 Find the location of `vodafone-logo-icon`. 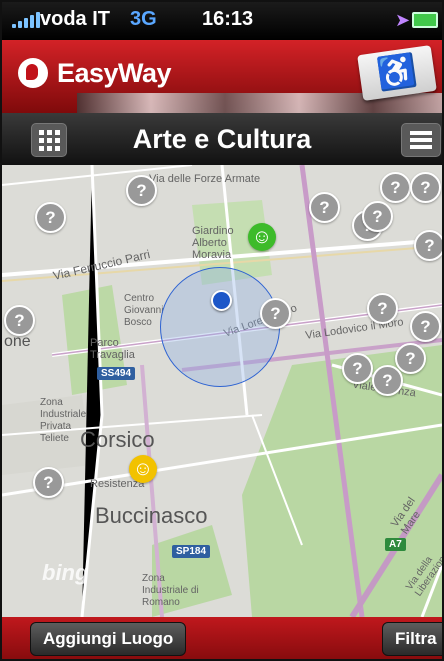

vodafone-logo-icon is located at coordinates (33, 73).